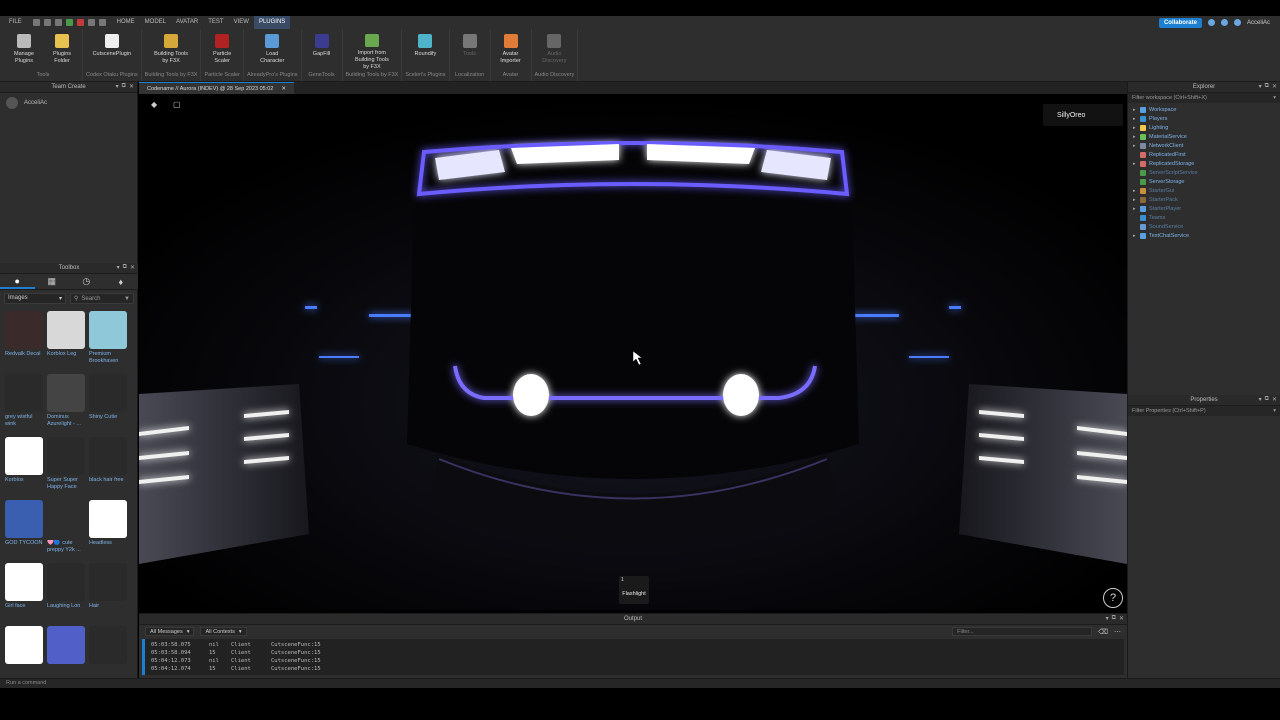 The image size is (1280, 720). Describe the element at coordinates (1083, 115) in the screenshot. I see `player-list: SillyOreo` at that location.